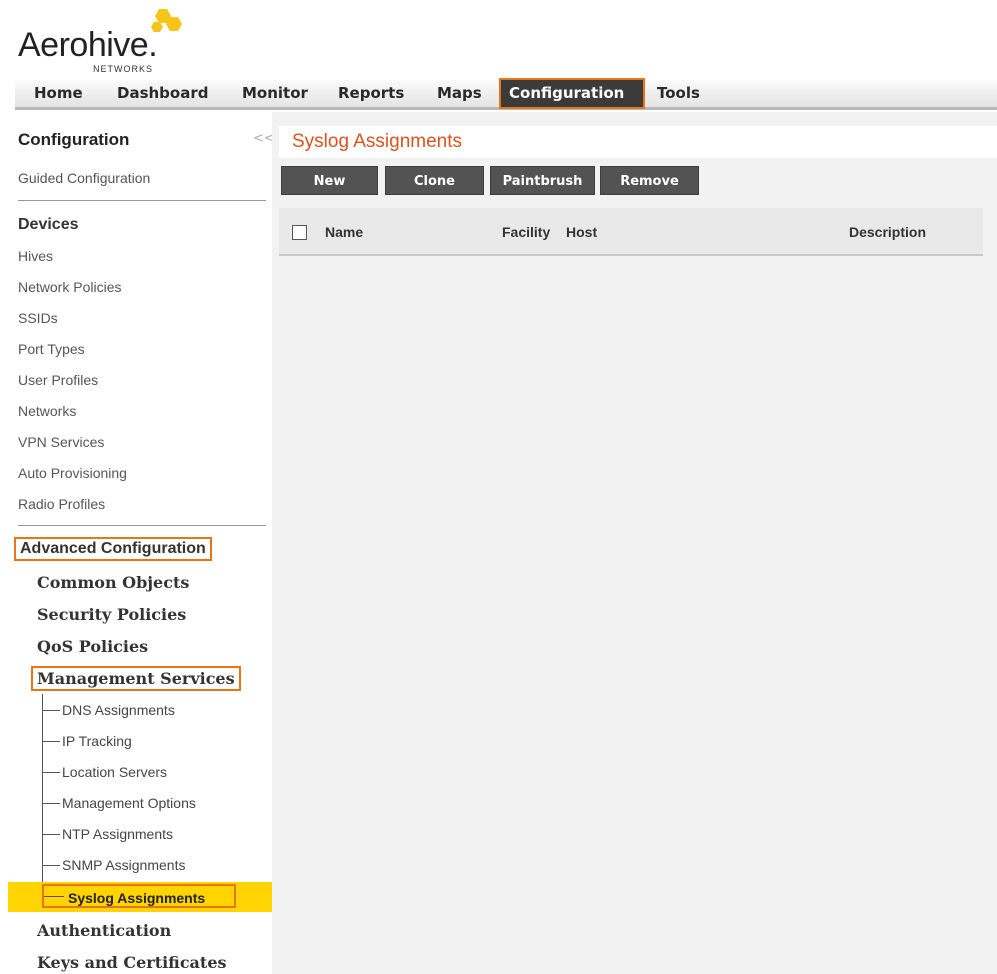 Image resolution: width=997 pixels, height=974 pixels. I want to click on sidebar-item-security-policies: Security Policies, so click(111, 614).